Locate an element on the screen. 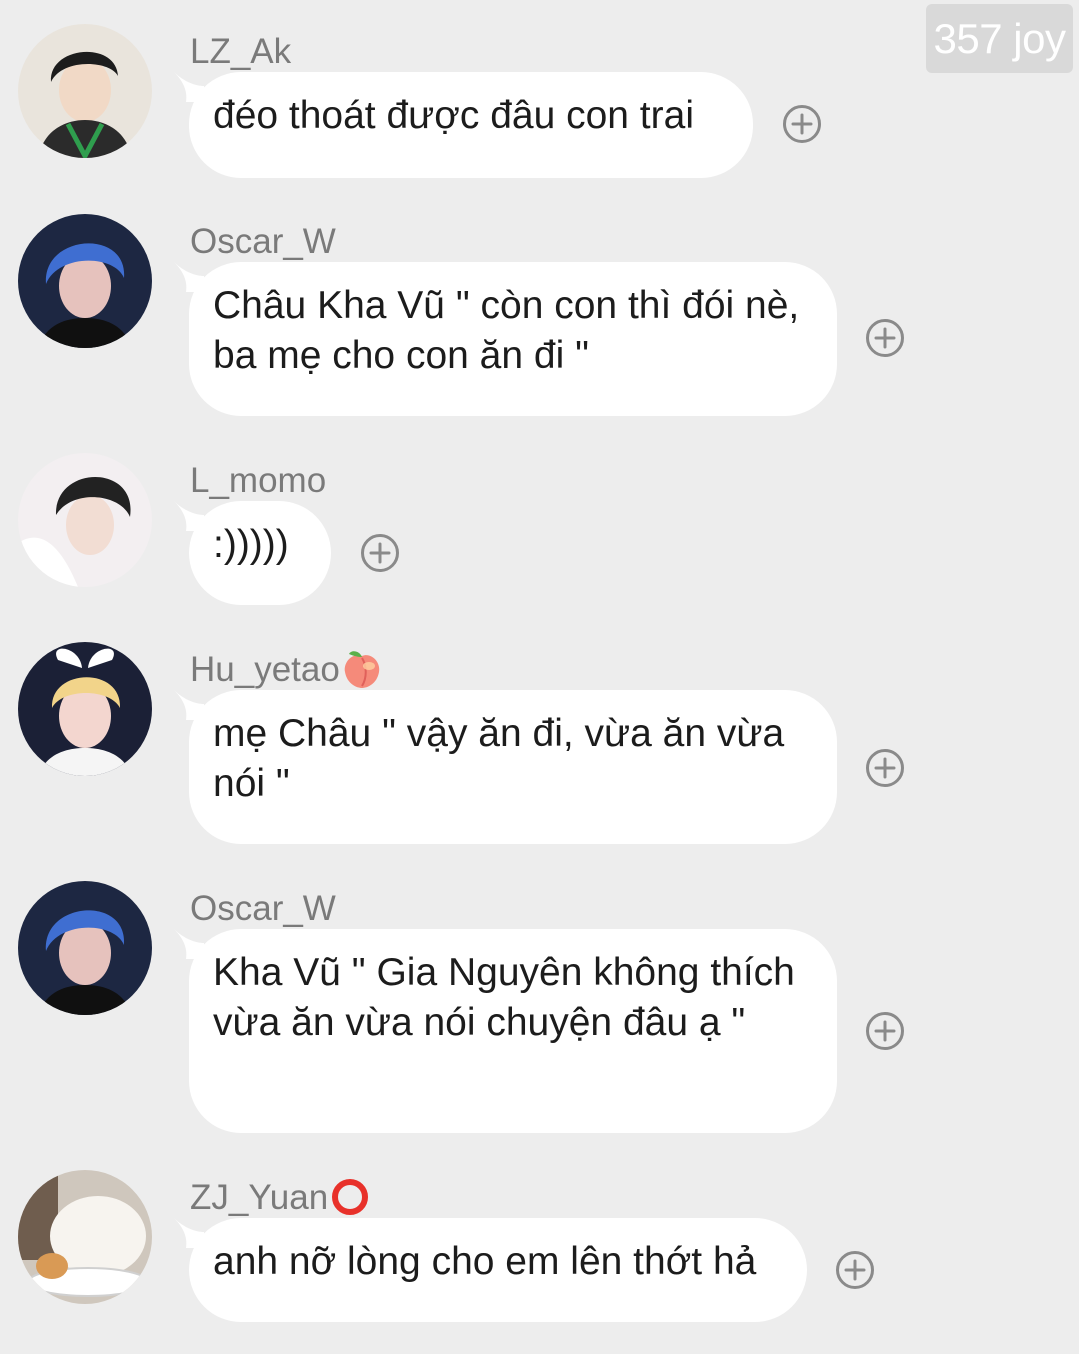 This screenshot has height=1354, width=1079. red-circle-emoji-icon is located at coordinates (350, 1196).